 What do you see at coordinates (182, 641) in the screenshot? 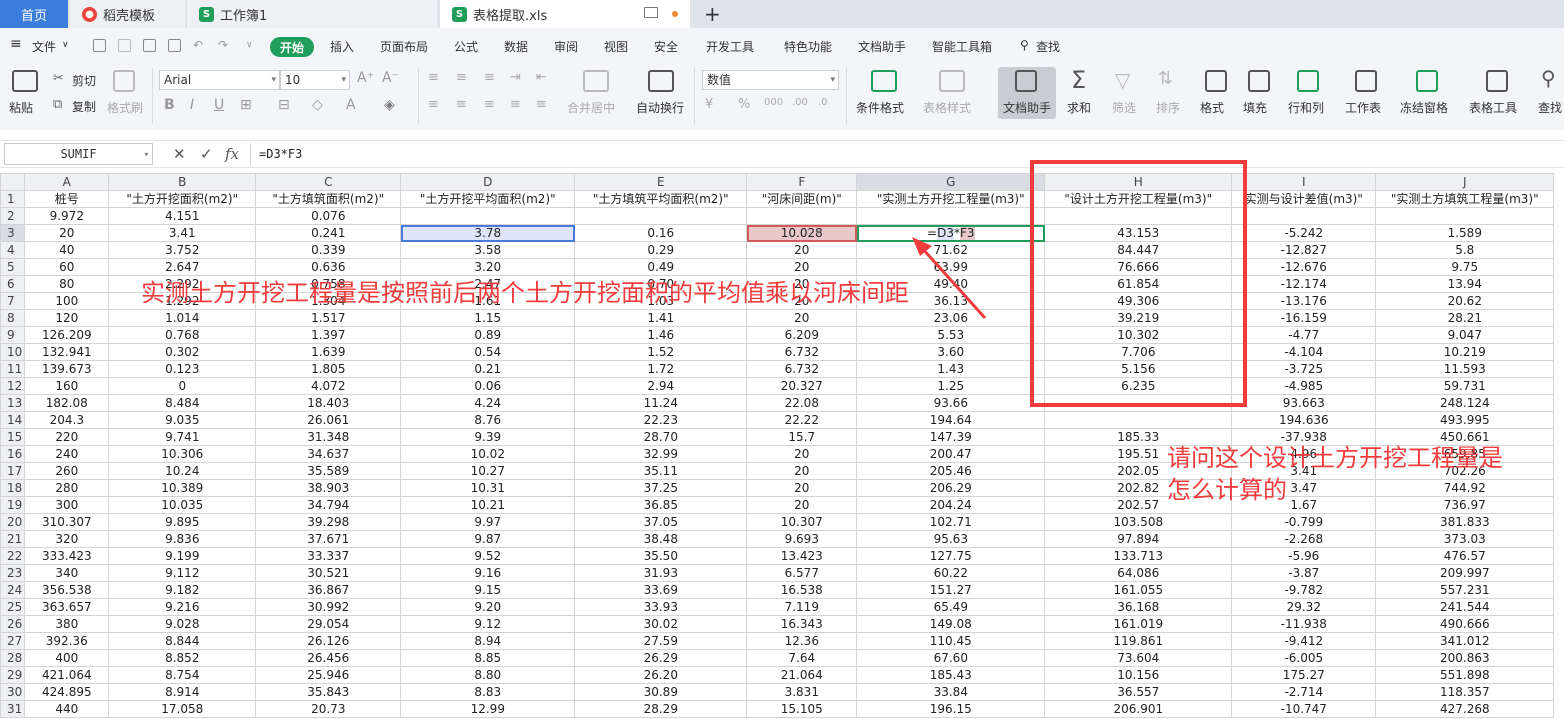
I see `table-cell: 8.844` at bounding box center [182, 641].